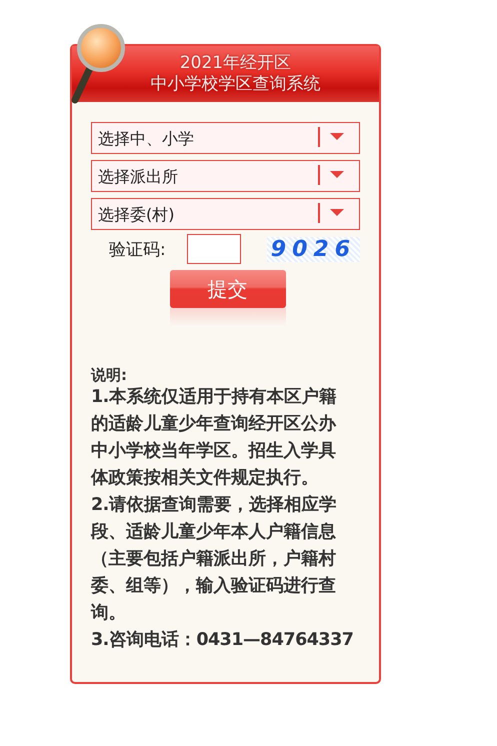 Image resolution: width=497 pixels, height=746 pixels. What do you see at coordinates (109, 375) in the screenshot?
I see `notes-heading: 说明:` at bounding box center [109, 375].